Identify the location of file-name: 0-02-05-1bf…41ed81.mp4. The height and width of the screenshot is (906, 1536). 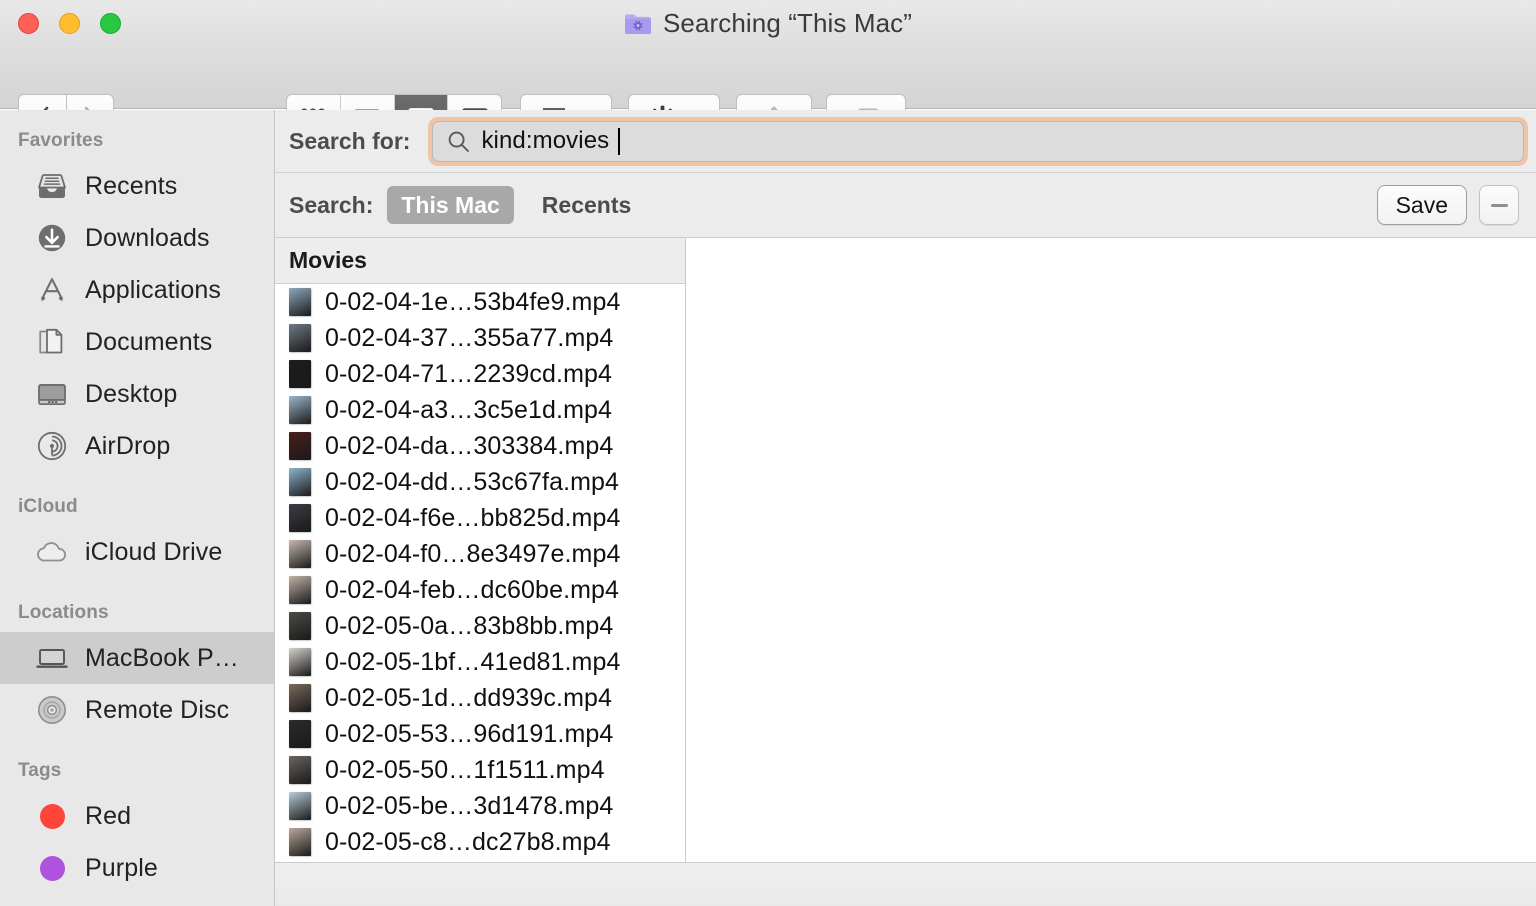
(473, 661).